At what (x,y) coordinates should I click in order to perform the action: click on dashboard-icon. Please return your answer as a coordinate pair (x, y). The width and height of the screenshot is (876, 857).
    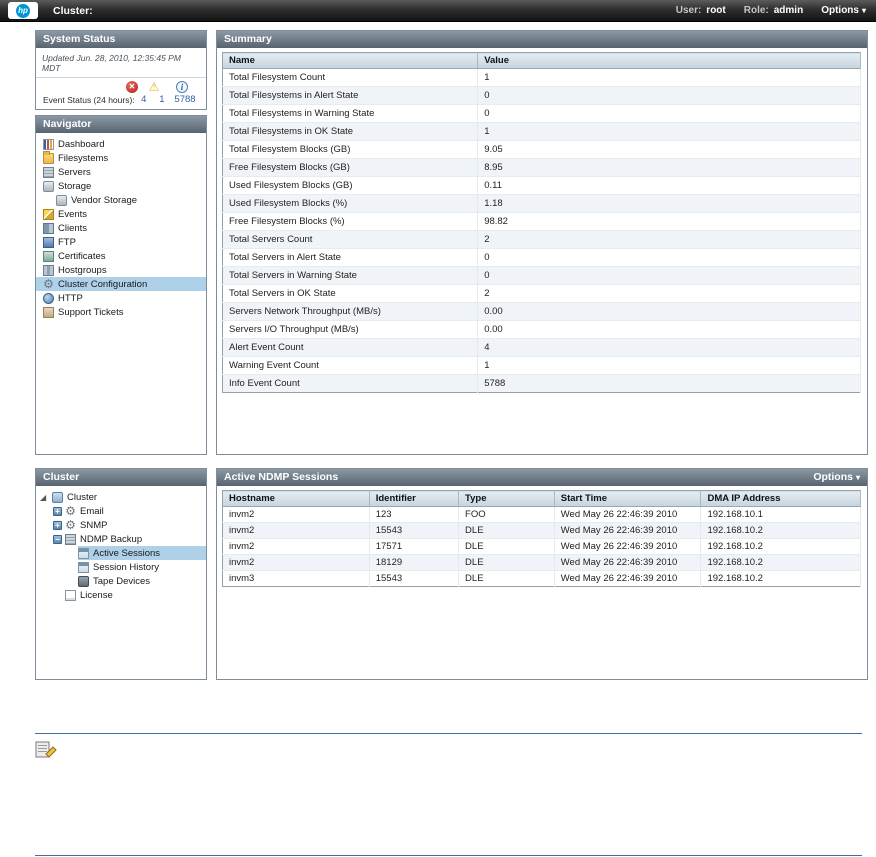
    Looking at the image, I should click on (48, 144).